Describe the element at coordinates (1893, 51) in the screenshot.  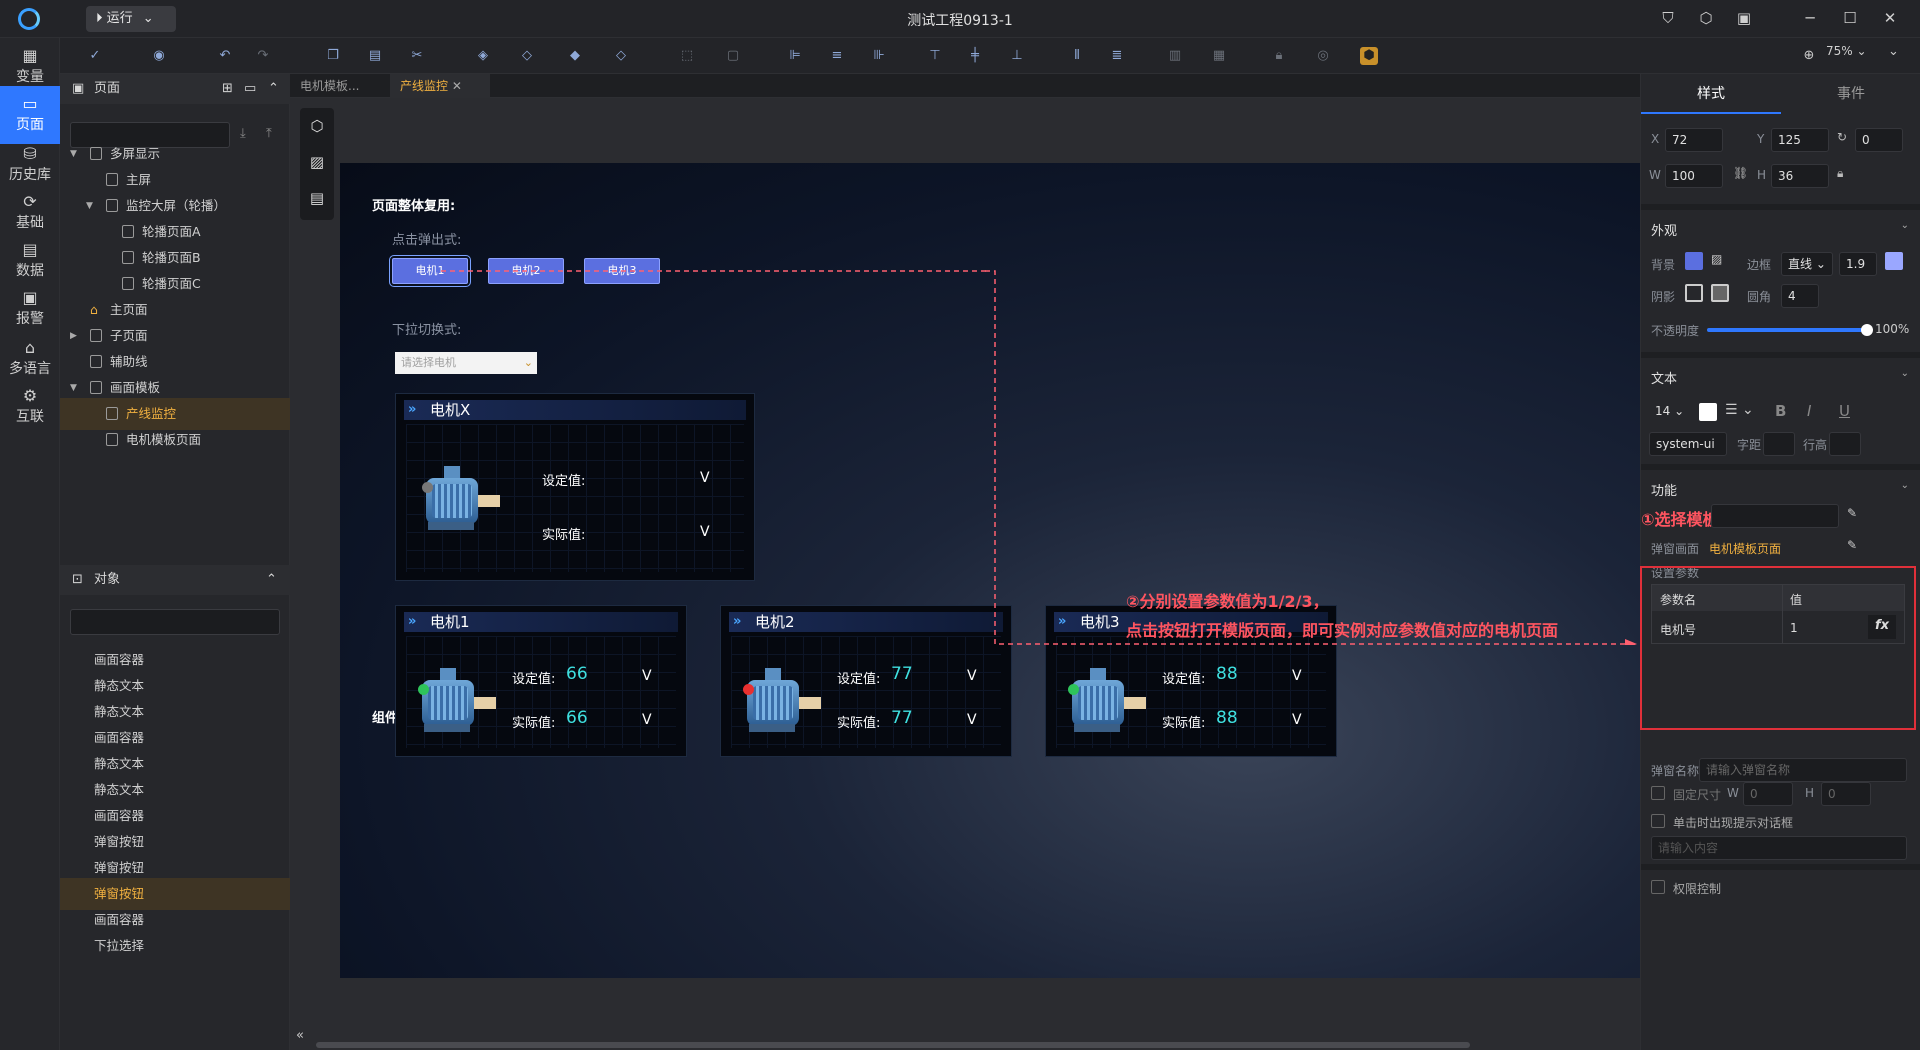
I see `toolbar-collapse-icon: ⌄` at that location.